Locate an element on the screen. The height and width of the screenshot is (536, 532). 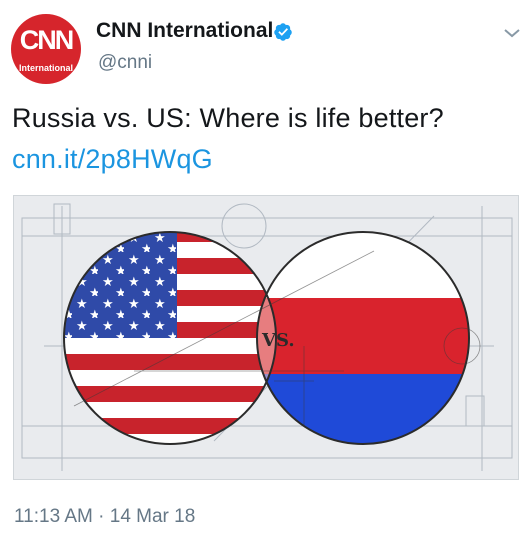
avatar-logo-sub: International is located at coordinates (45, 68).